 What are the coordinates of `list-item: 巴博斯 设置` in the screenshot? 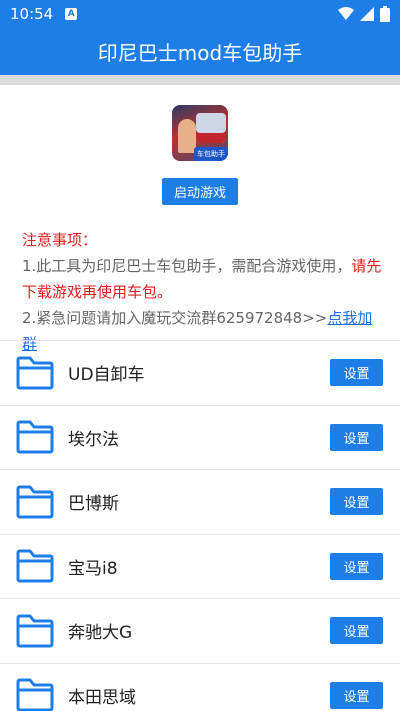 It's located at (200, 502).